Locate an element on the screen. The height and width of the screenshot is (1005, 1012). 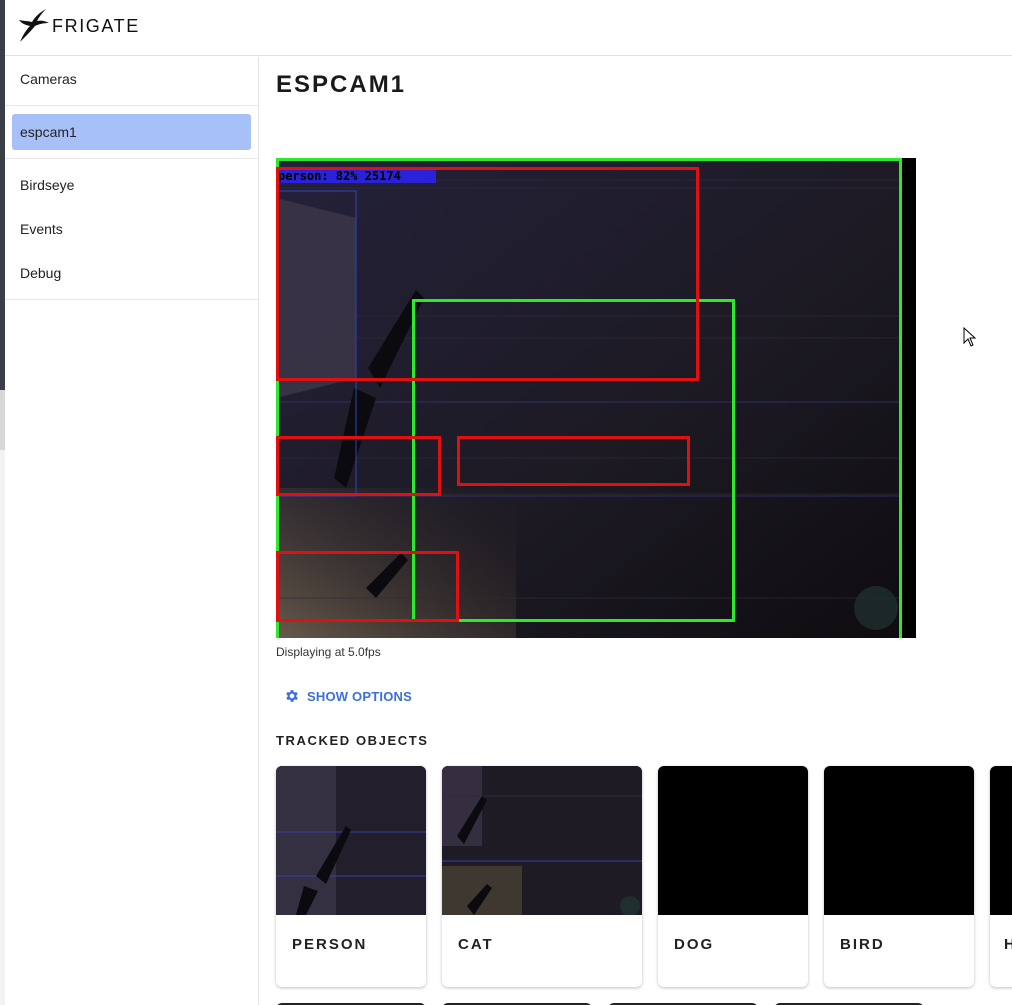
partial-snapshot-icon is located at coordinates (1001, 840).